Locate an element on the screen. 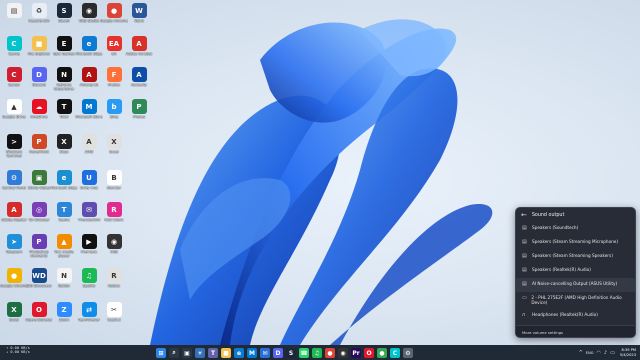 This screenshot has height=360, width=640. taskbar-chrome-icon: ● is located at coordinates (330, 353).